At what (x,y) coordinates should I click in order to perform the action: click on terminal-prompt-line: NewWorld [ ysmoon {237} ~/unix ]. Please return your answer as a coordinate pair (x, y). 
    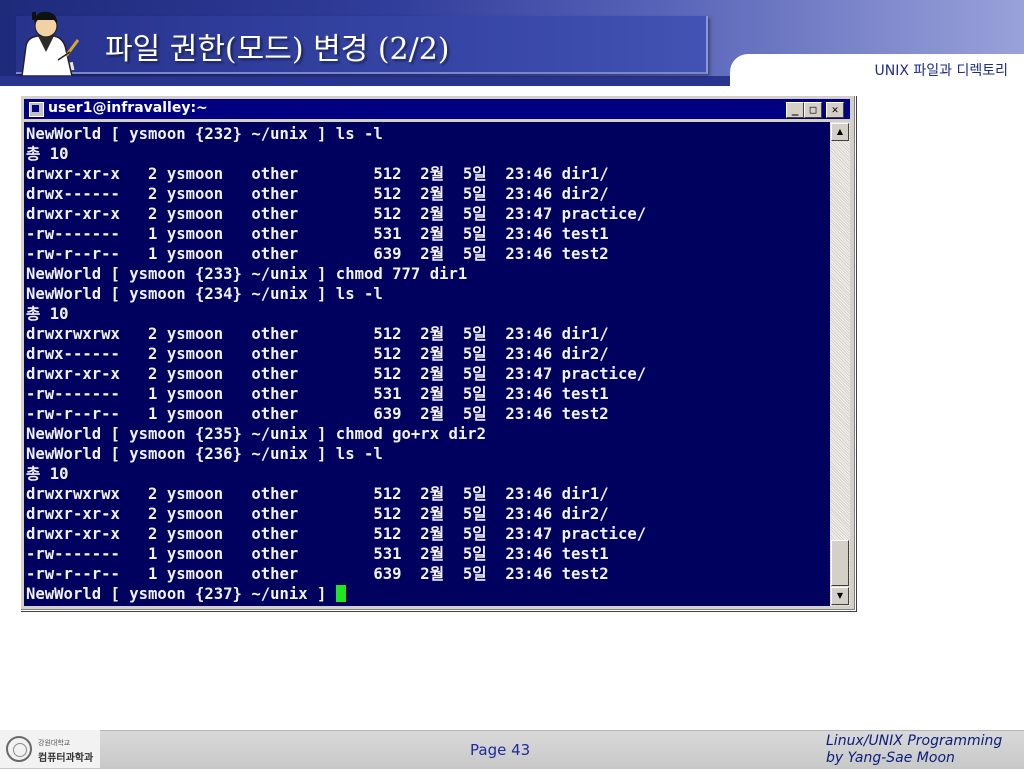
    Looking at the image, I should click on (186, 594).